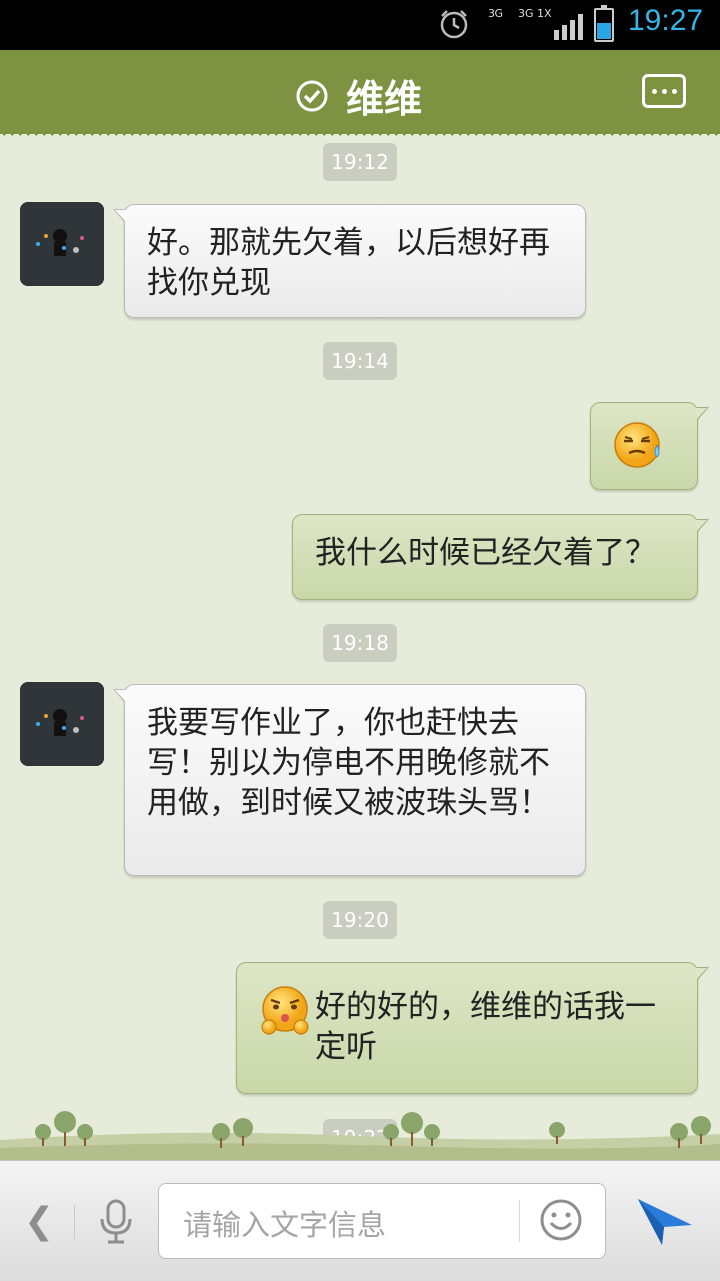 The width and height of the screenshot is (720, 1281). Describe the element at coordinates (39, 1221) in the screenshot. I see `chevron-left-icon: ❮` at that location.